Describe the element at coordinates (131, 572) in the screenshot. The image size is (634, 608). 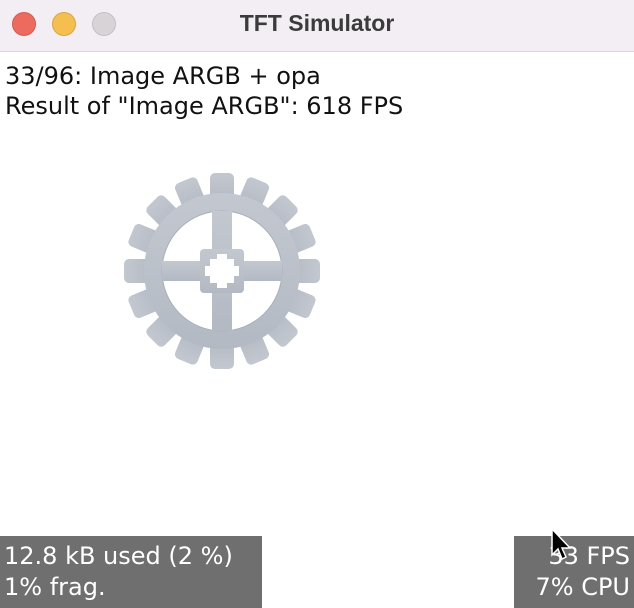
I see `memory-monitor: 12.8 kB used (2 %) 1% frag.` at that location.